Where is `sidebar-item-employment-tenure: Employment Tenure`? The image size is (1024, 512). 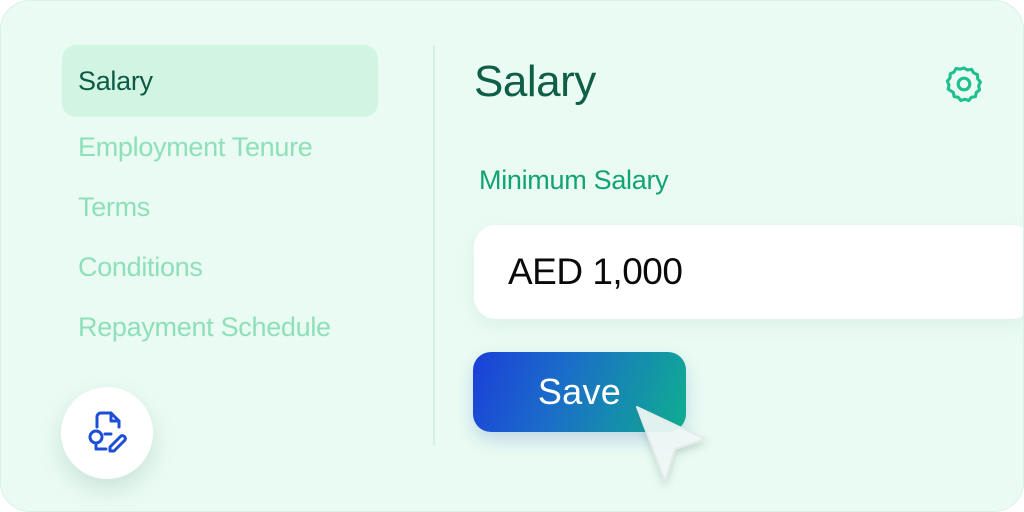
sidebar-item-employment-tenure: Employment Tenure is located at coordinates (222, 147).